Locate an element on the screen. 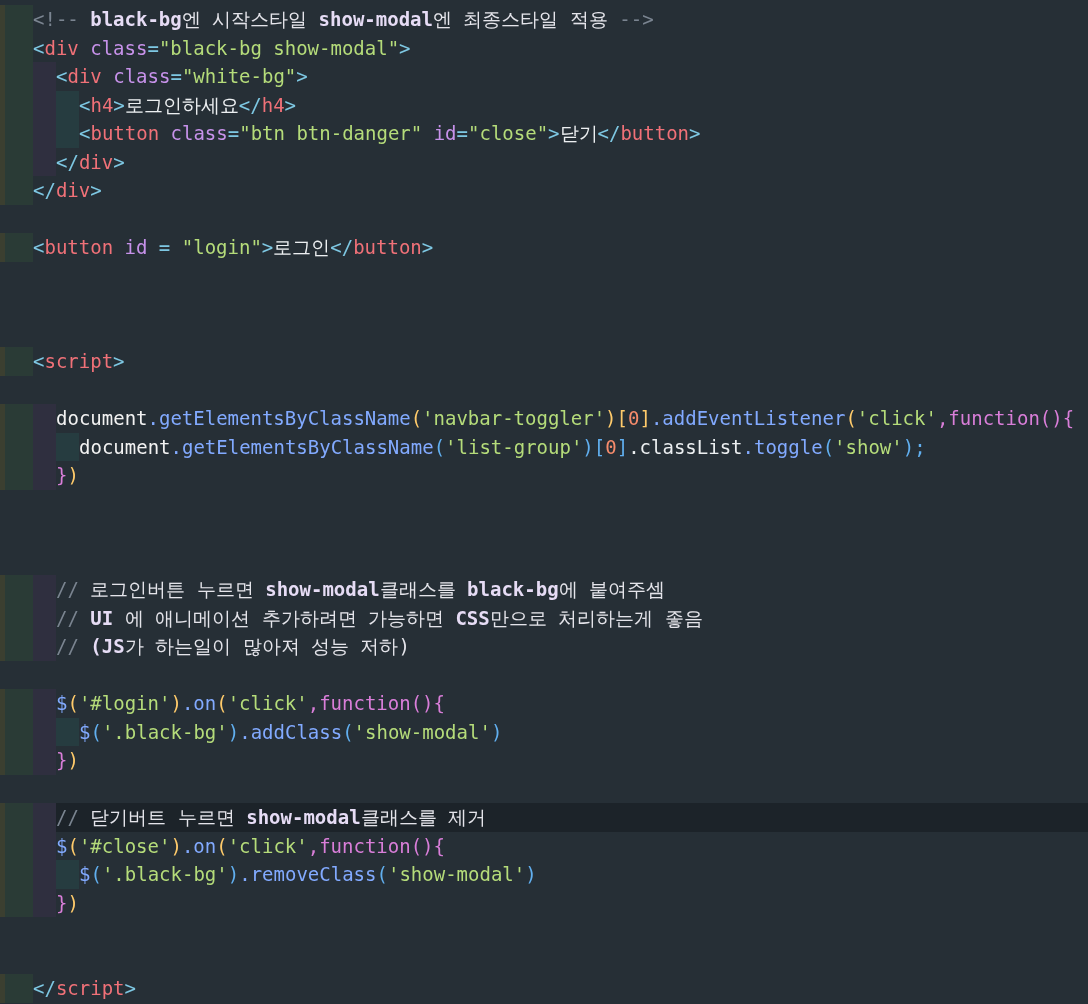  code-line: // 로그인버튼 누르면 show-modal클래스를 black-bg에 붙여주셈 is located at coordinates (361, 589).